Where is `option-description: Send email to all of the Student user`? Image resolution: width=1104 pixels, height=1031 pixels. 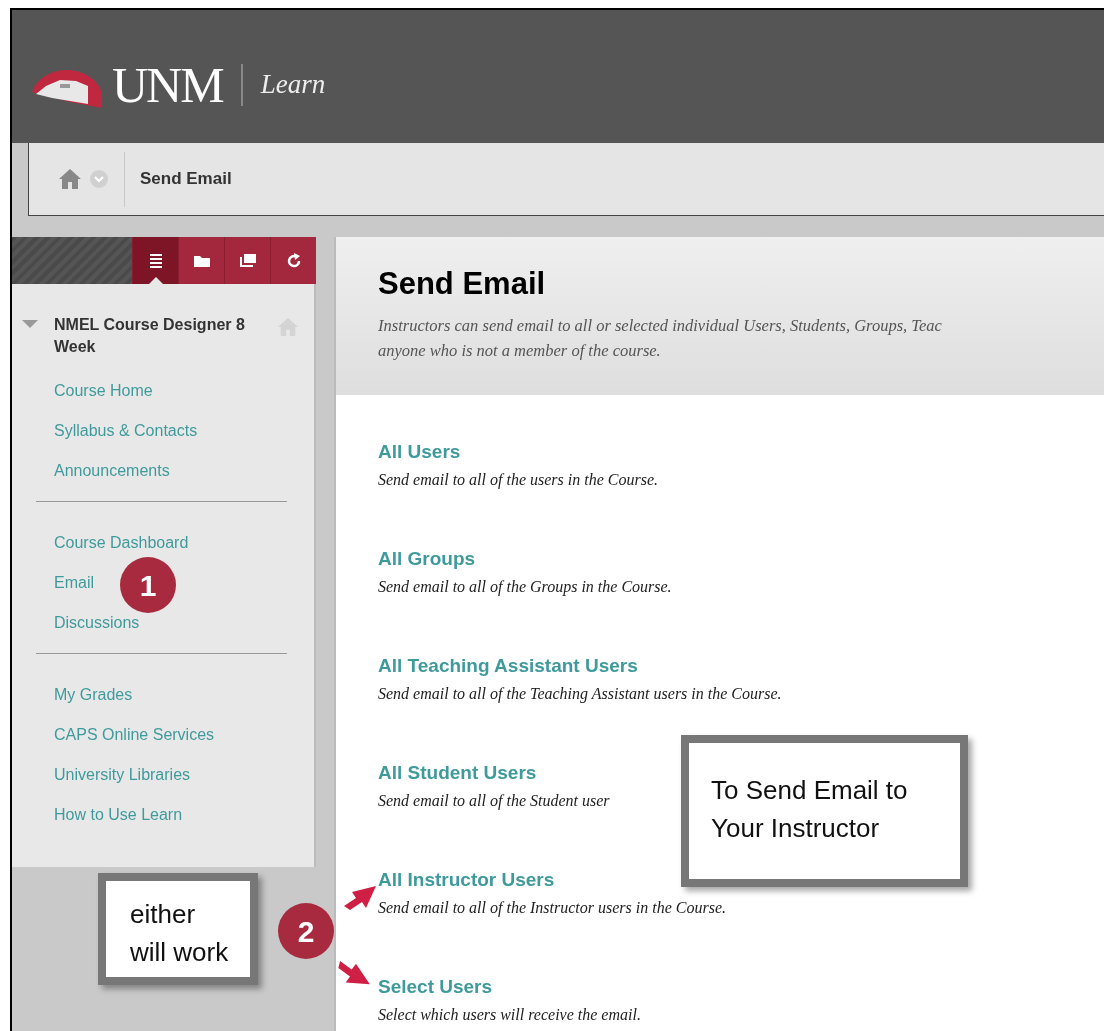 option-description: Send email to all of the Student user is located at coordinates (494, 801).